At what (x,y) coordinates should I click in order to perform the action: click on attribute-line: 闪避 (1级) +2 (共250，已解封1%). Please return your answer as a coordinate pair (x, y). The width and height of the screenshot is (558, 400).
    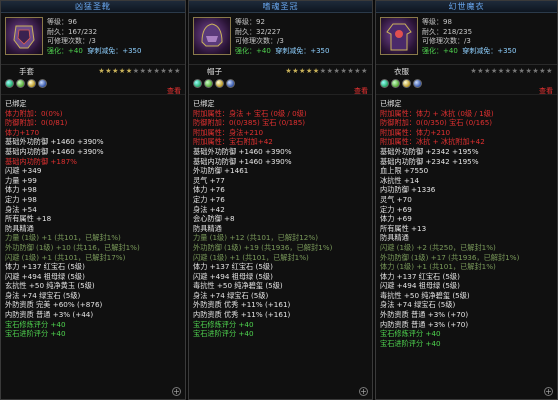
    Looking at the image, I should click on (438, 247).